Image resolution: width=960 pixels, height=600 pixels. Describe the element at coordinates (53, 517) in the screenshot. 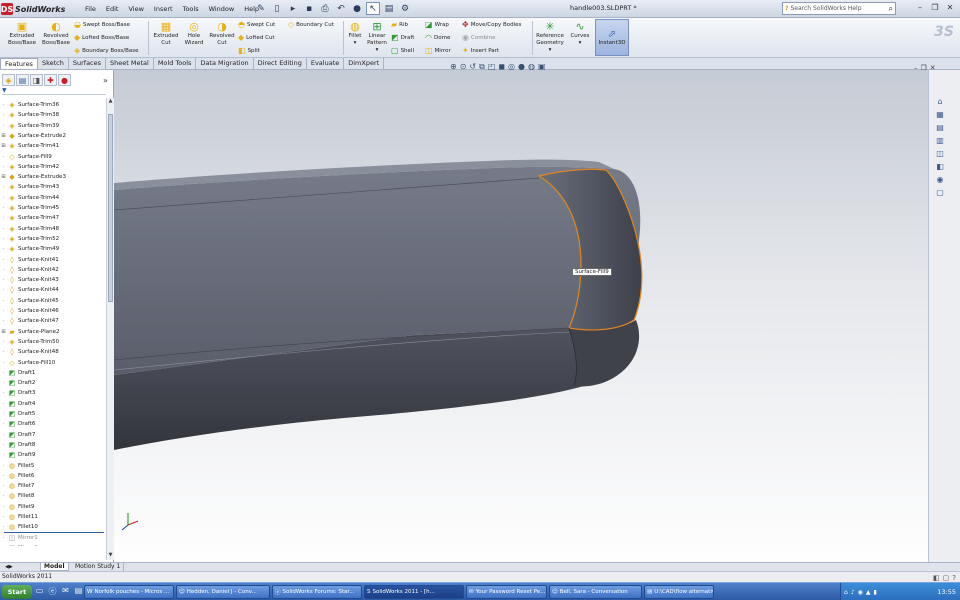

I see `feature-tree-item: · ◍ Fillet11` at that location.